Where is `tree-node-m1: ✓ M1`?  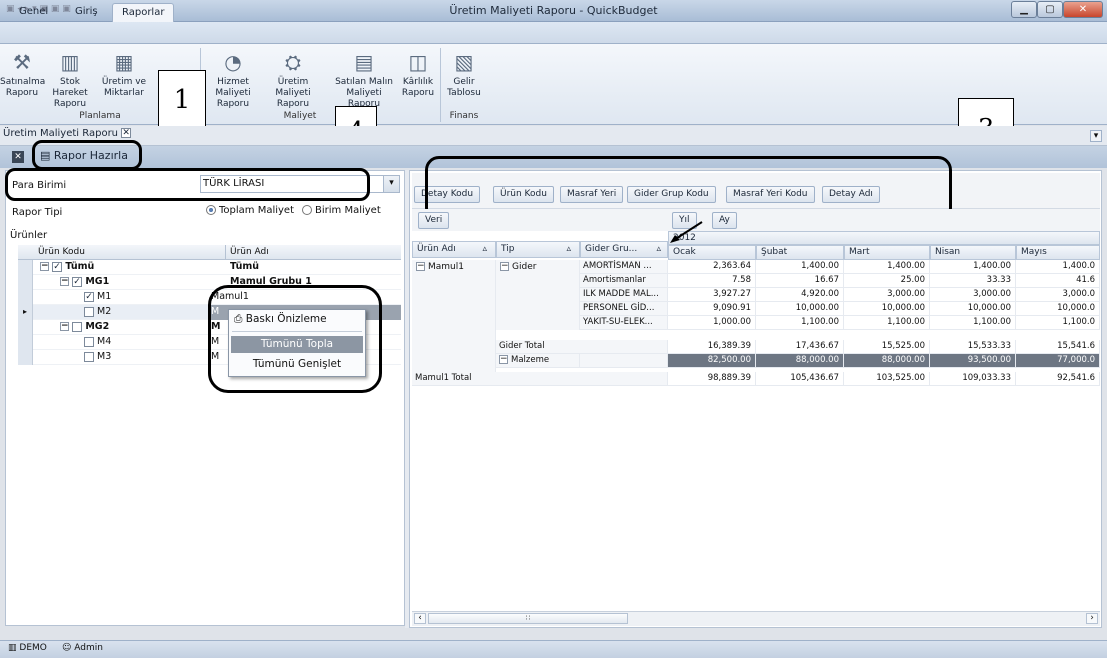
tree-node-m1: ✓ M1 is located at coordinates (97, 296).